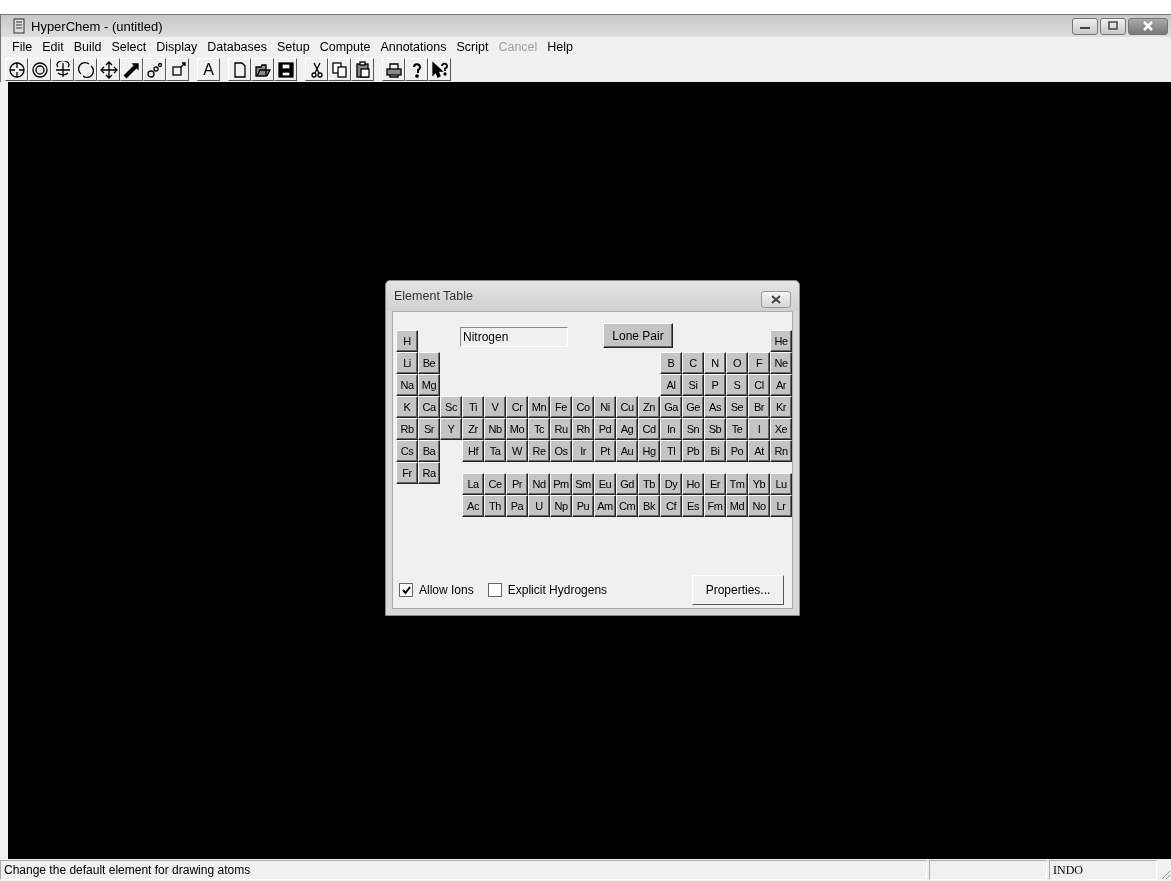 The height and width of the screenshot is (881, 1171). I want to click on rotate-tool-button, so click(62, 69).